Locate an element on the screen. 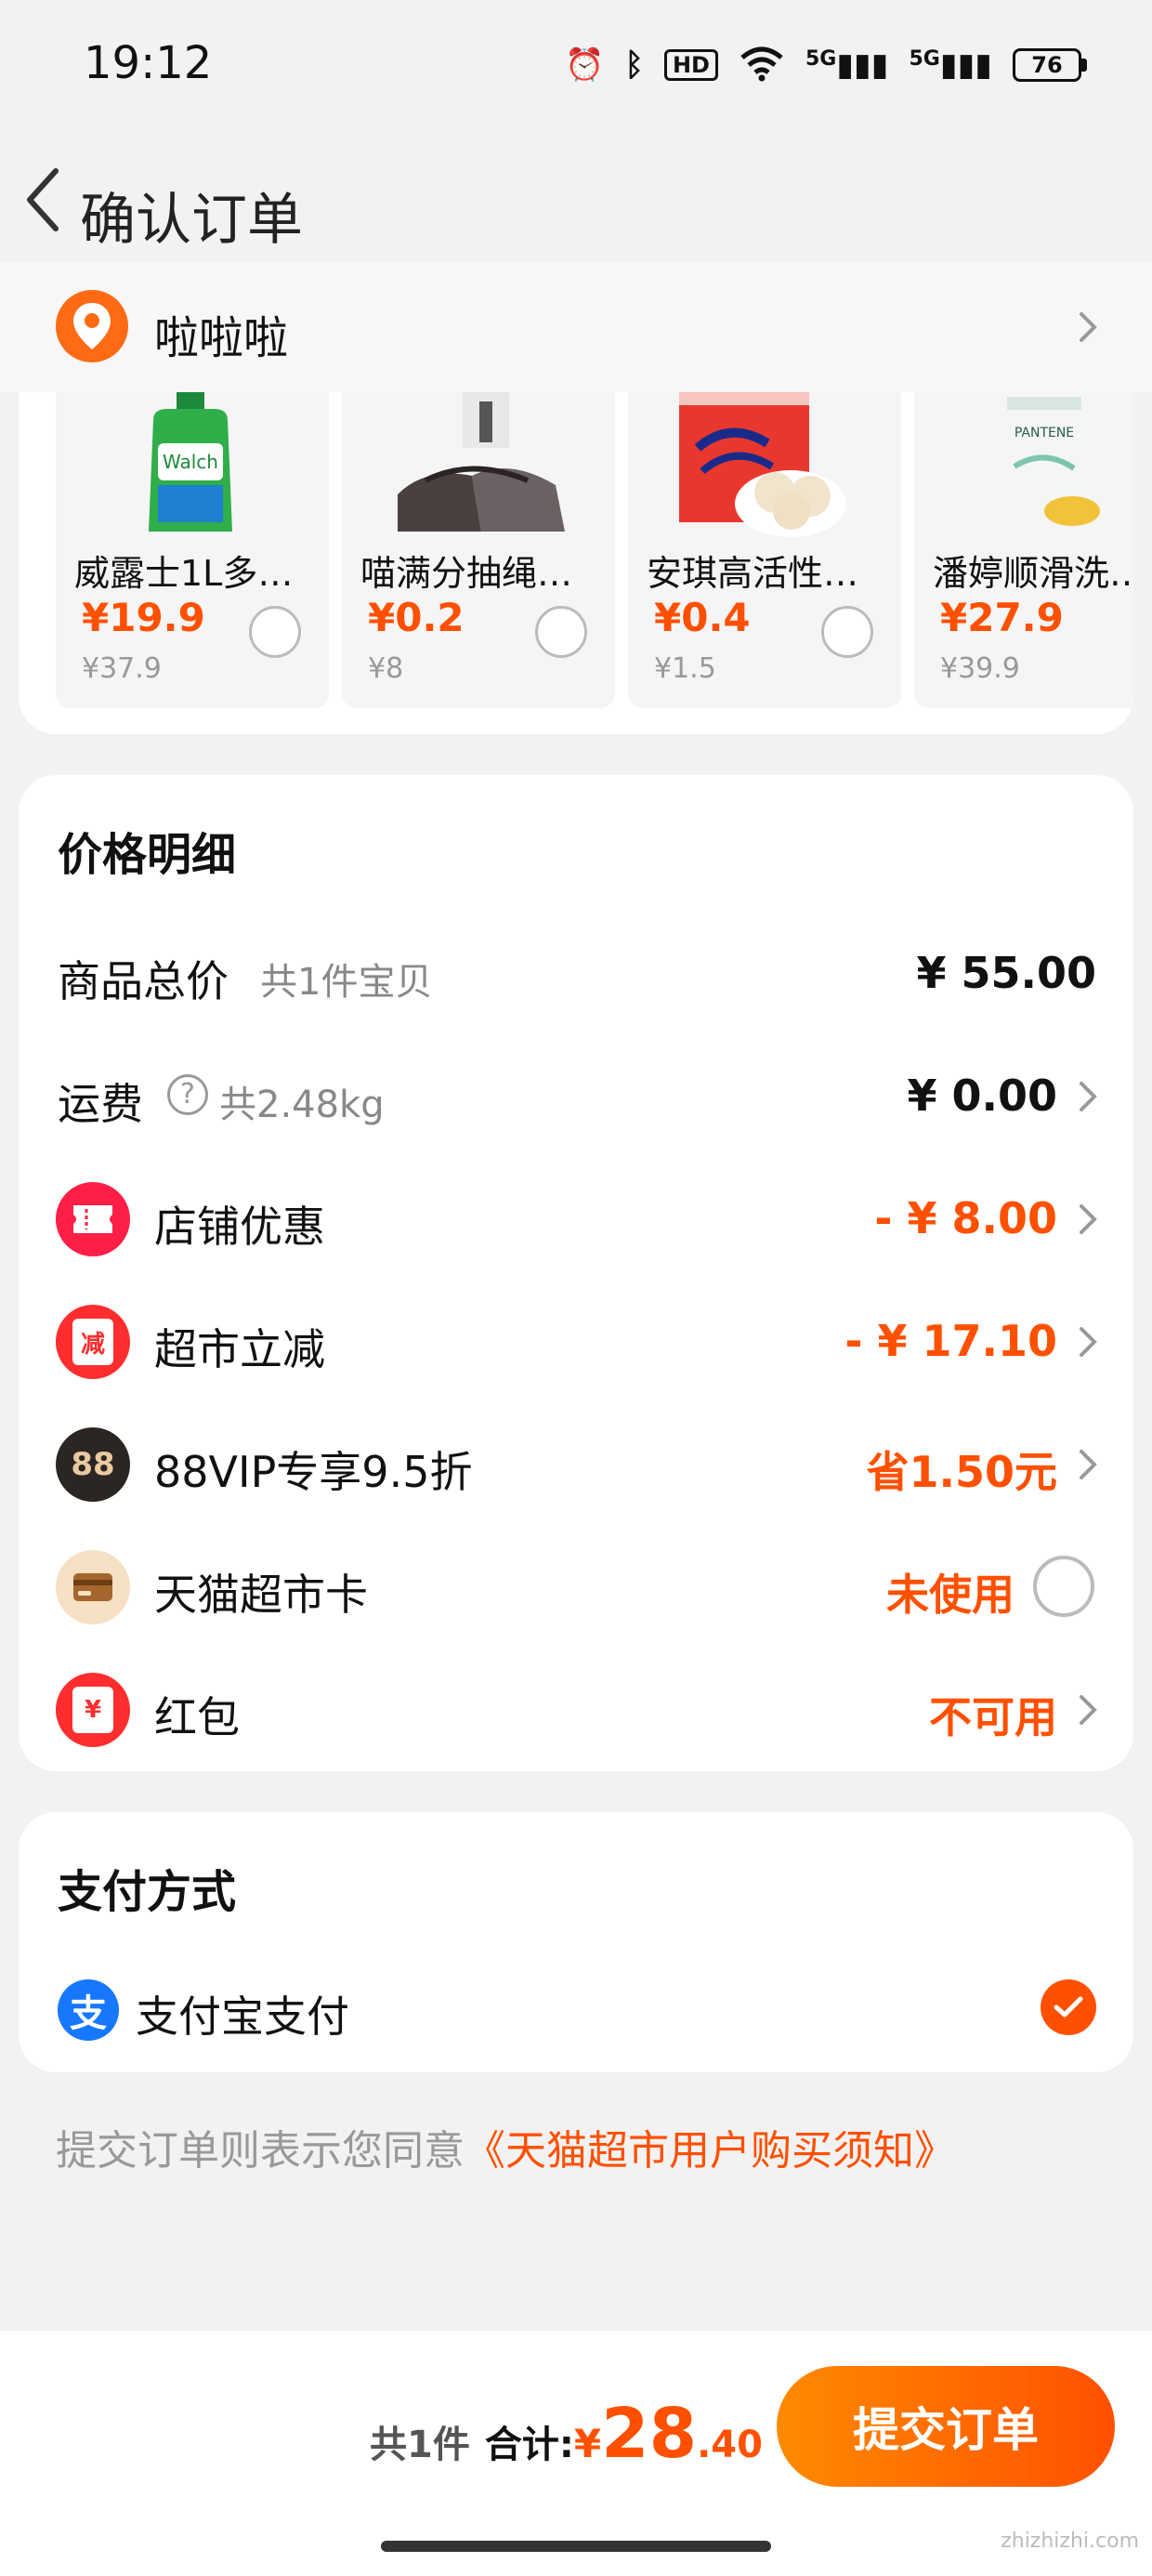  red-packet-label: 红包 is located at coordinates (197, 1717).